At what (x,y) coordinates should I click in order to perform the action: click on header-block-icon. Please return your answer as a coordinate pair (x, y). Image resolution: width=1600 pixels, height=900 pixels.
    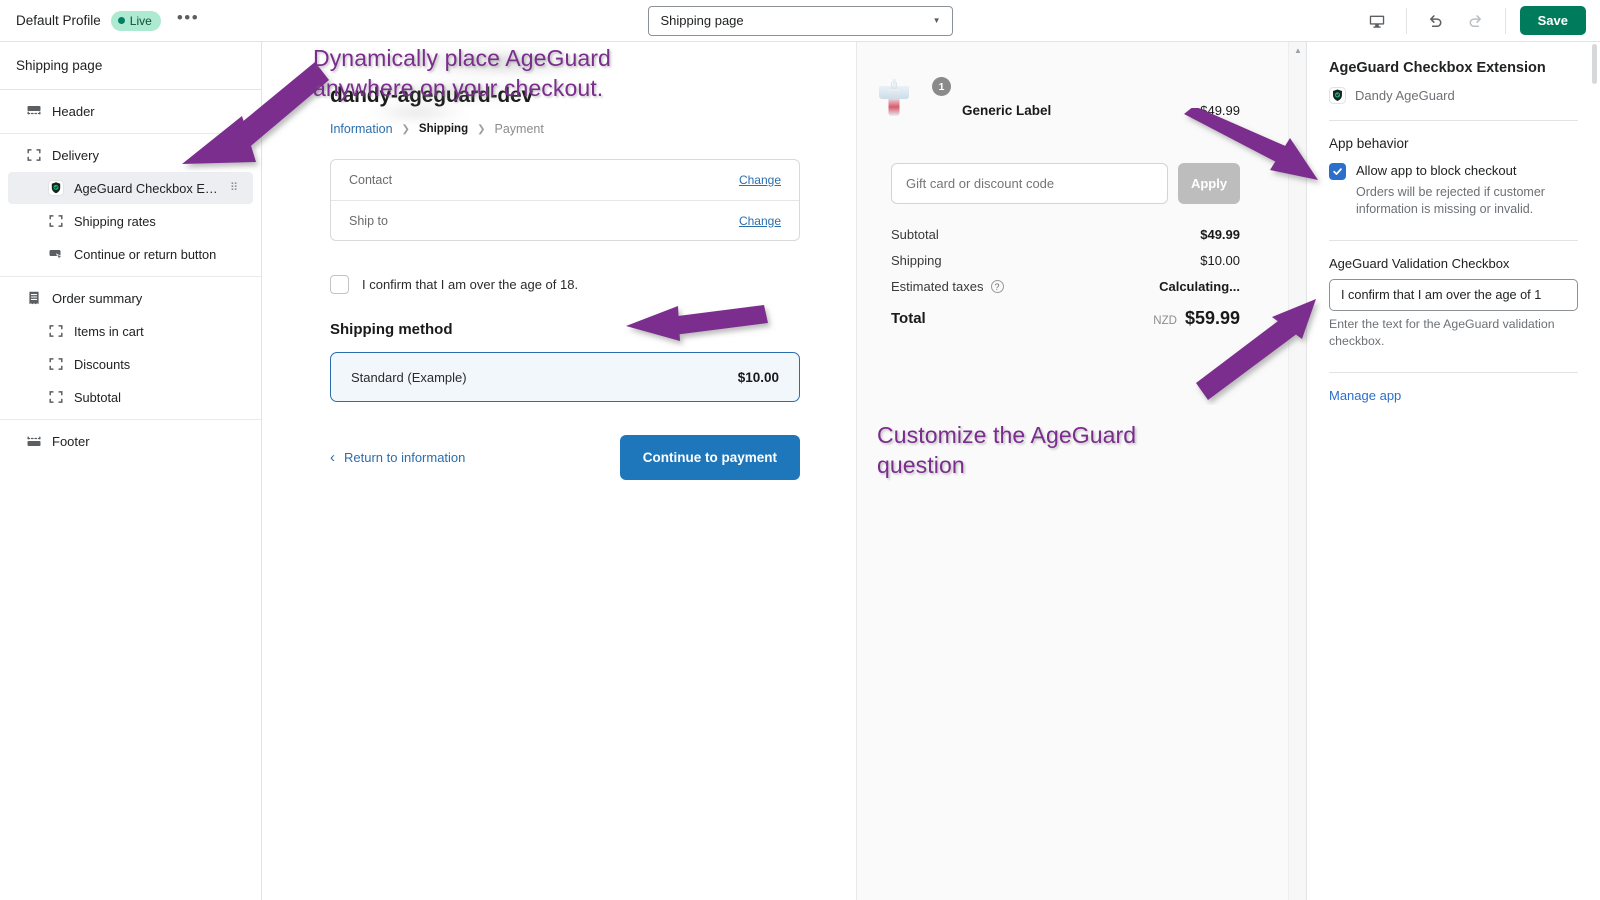
    Looking at the image, I should click on (34, 111).